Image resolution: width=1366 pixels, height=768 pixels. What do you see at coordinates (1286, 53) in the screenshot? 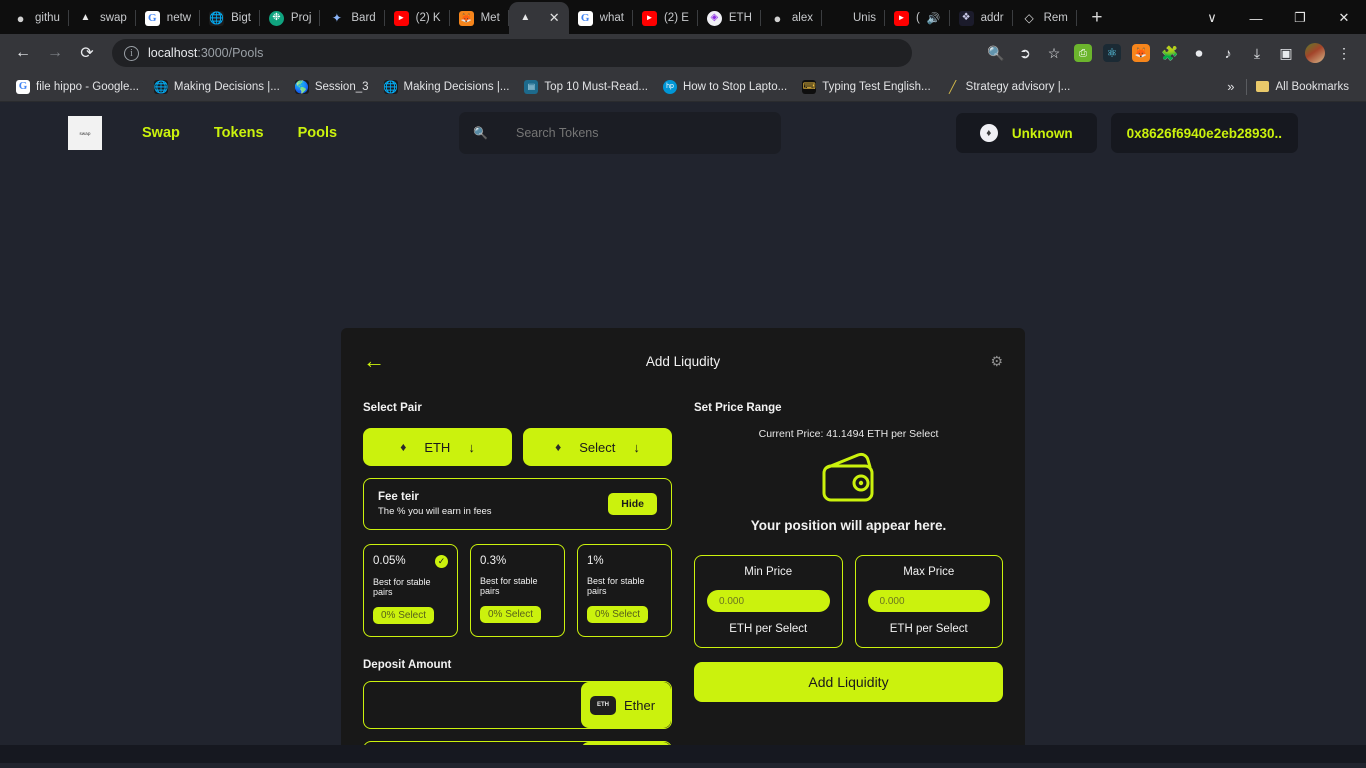
I see `sidepanel-icon: ▣` at bounding box center [1286, 53].